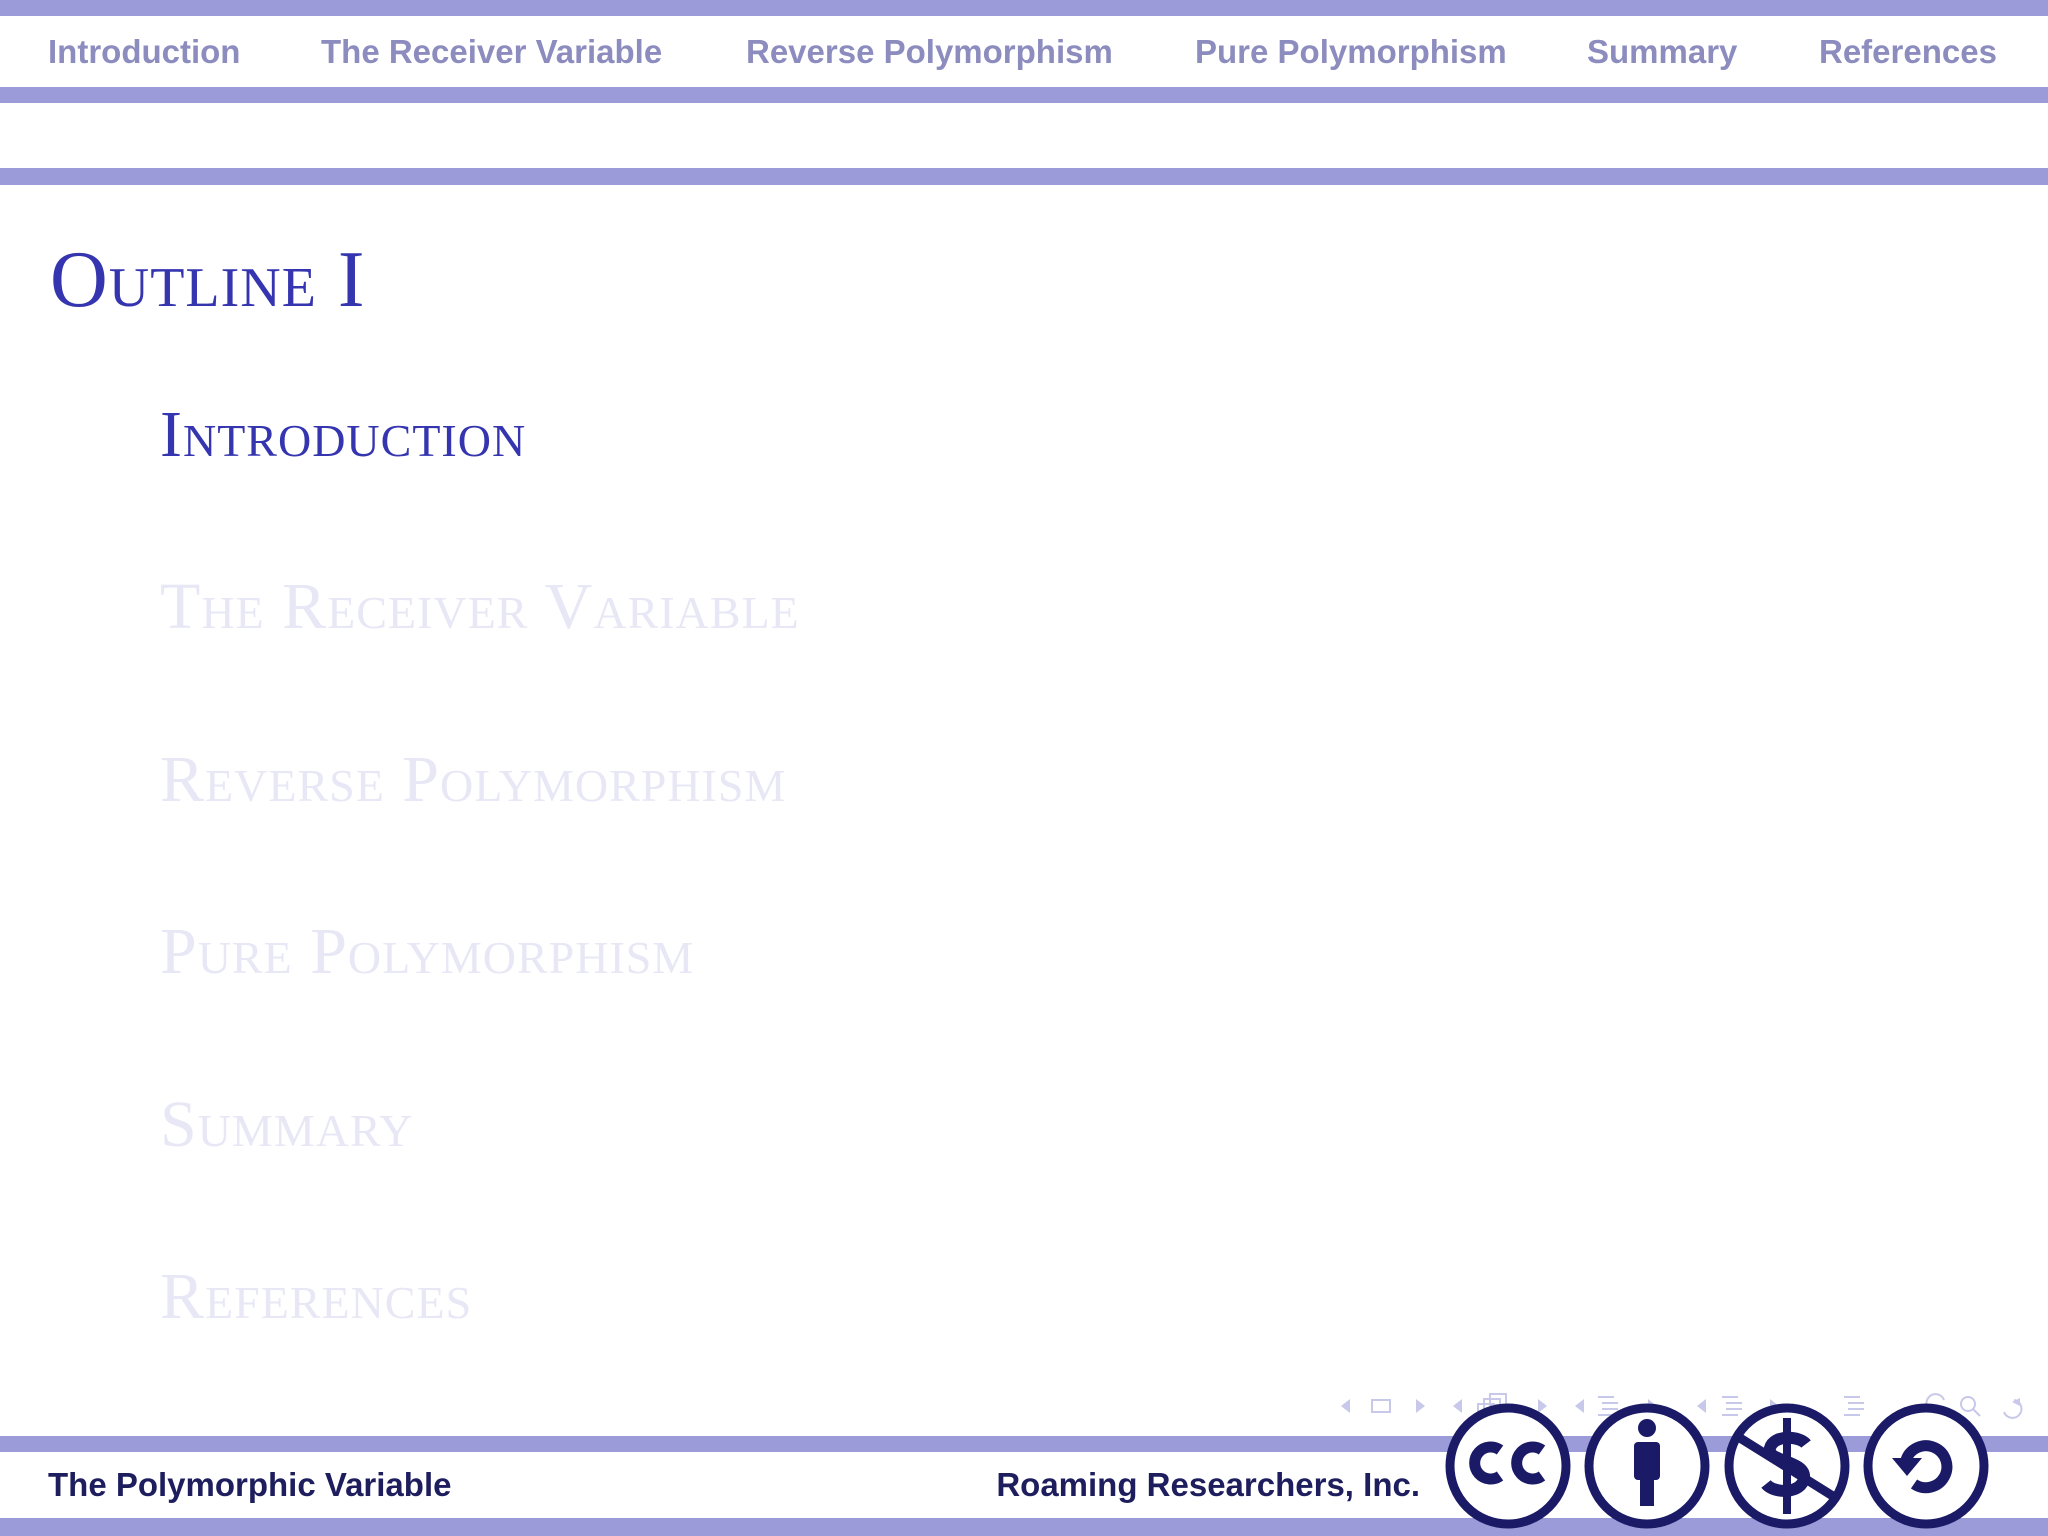 Image resolution: width=2048 pixels, height=1536 pixels. What do you see at coordinates (1024, 95) in the screenshot?
I see `nav-bottom-bar` at bounding box center [1024, 95].